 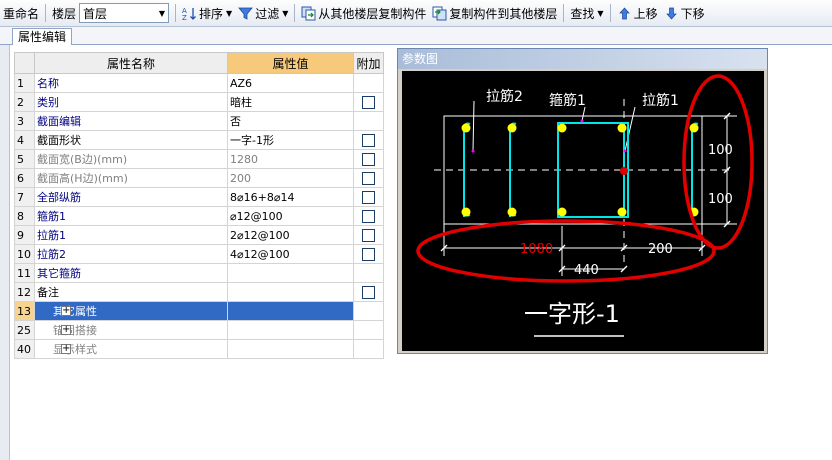 What do you see at coordinates (199, 159) in the screenshot?
I see `table-row: 5 截面宽(B边)(mm) 1280` at bounding box center [199, 159].